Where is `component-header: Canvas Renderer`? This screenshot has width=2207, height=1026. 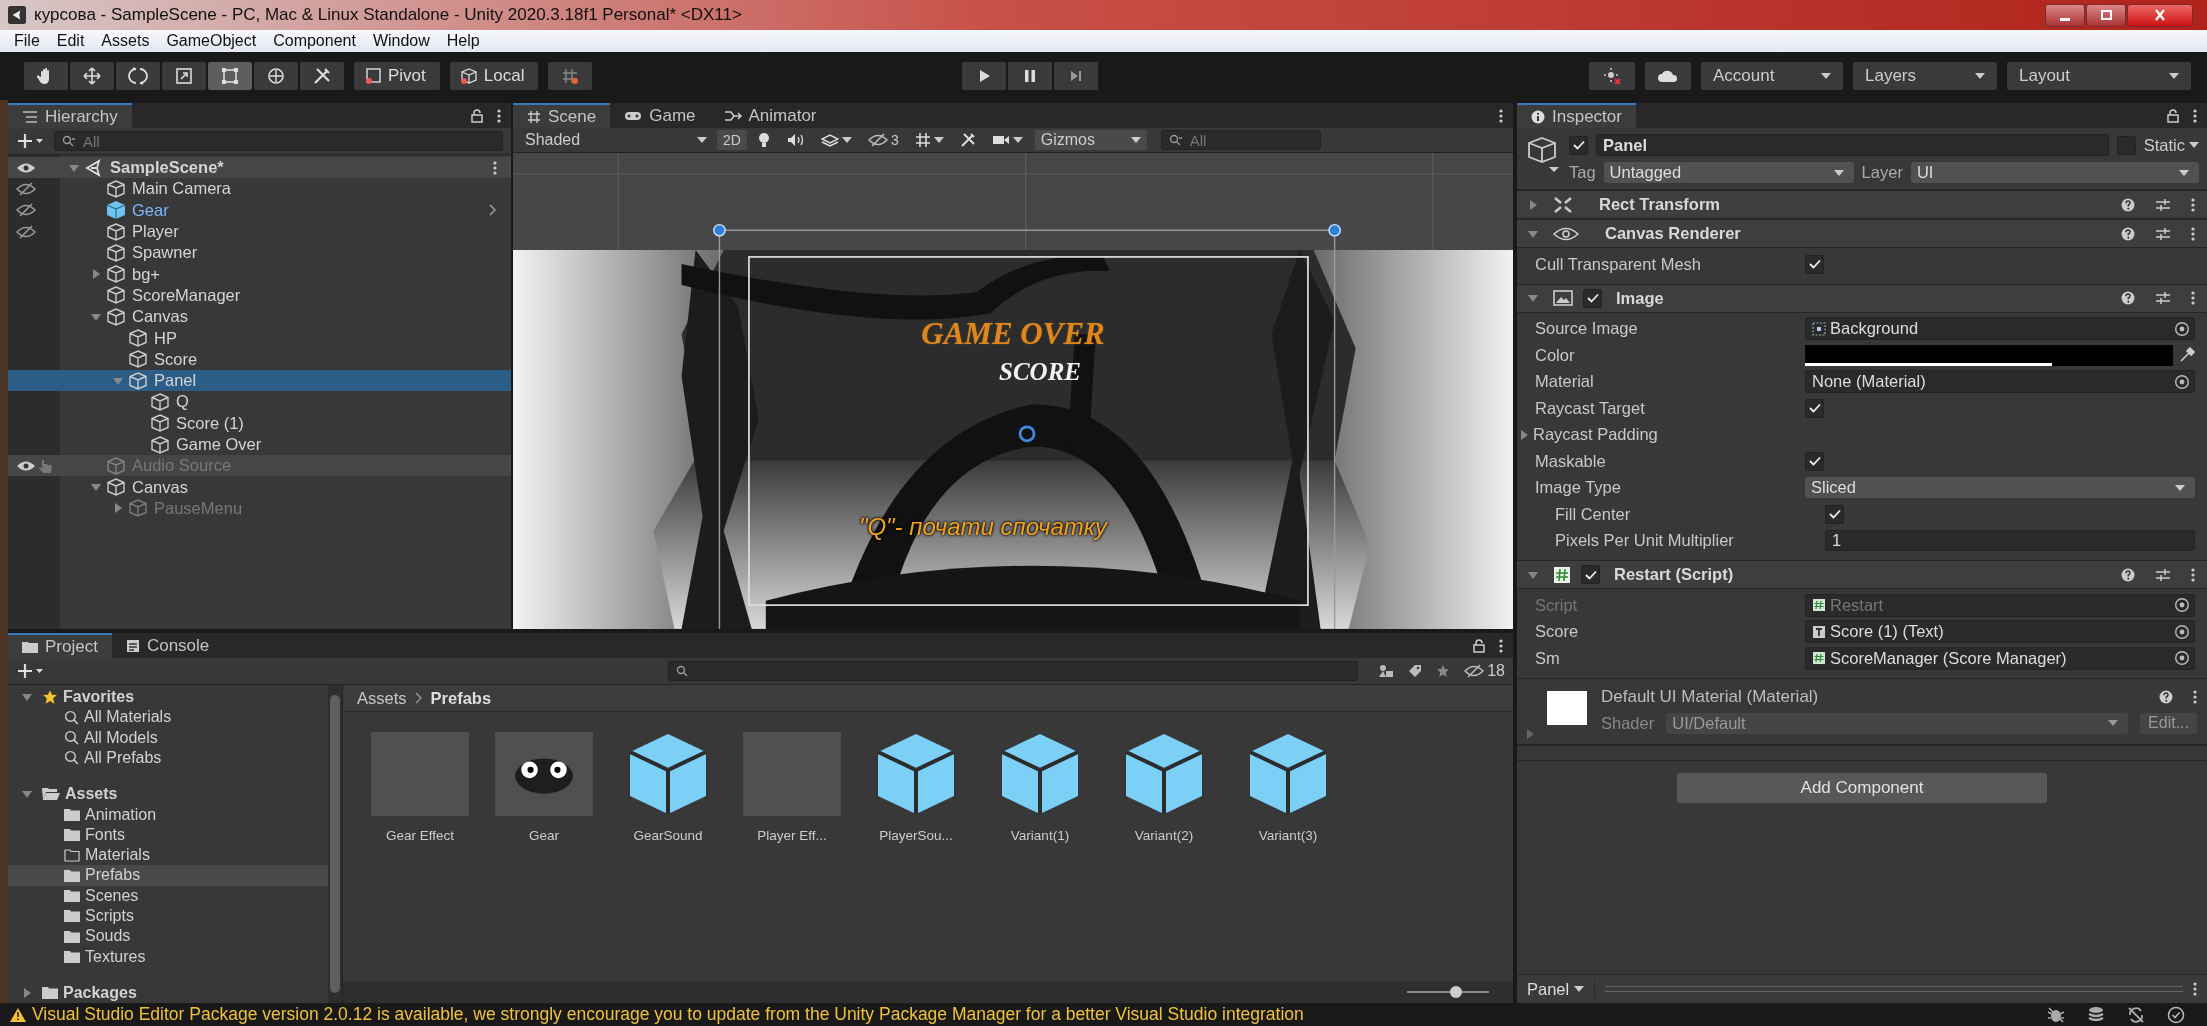
component-header: Canvas Renderer is located at coordinates (1862, 233).